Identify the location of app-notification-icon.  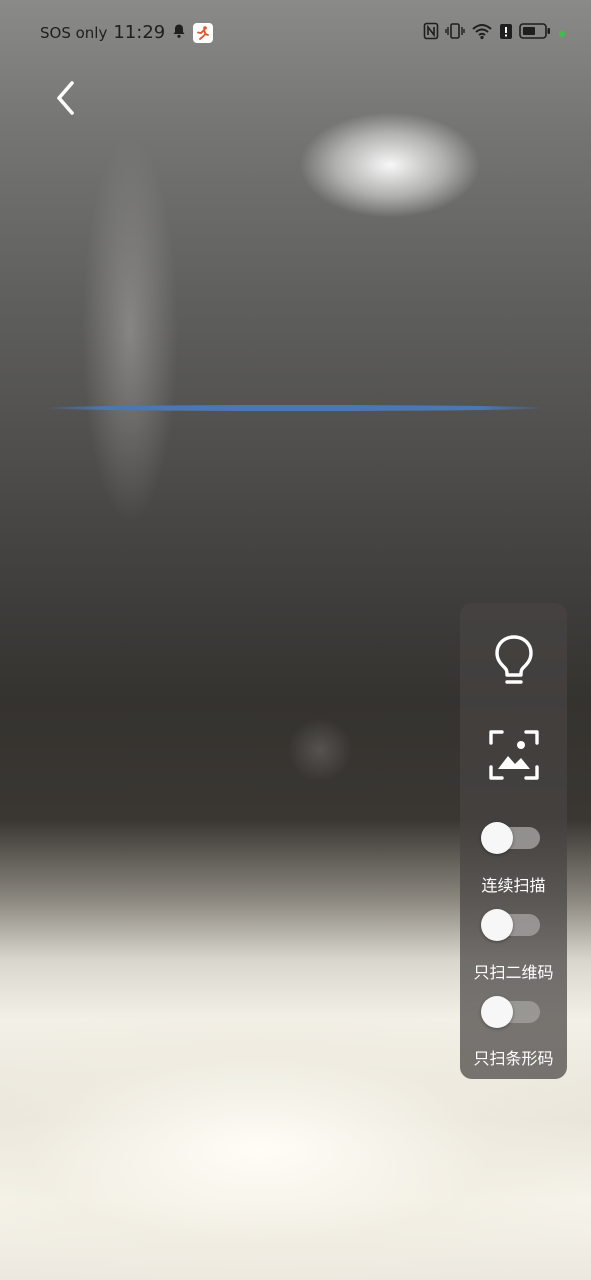
(203, 32).